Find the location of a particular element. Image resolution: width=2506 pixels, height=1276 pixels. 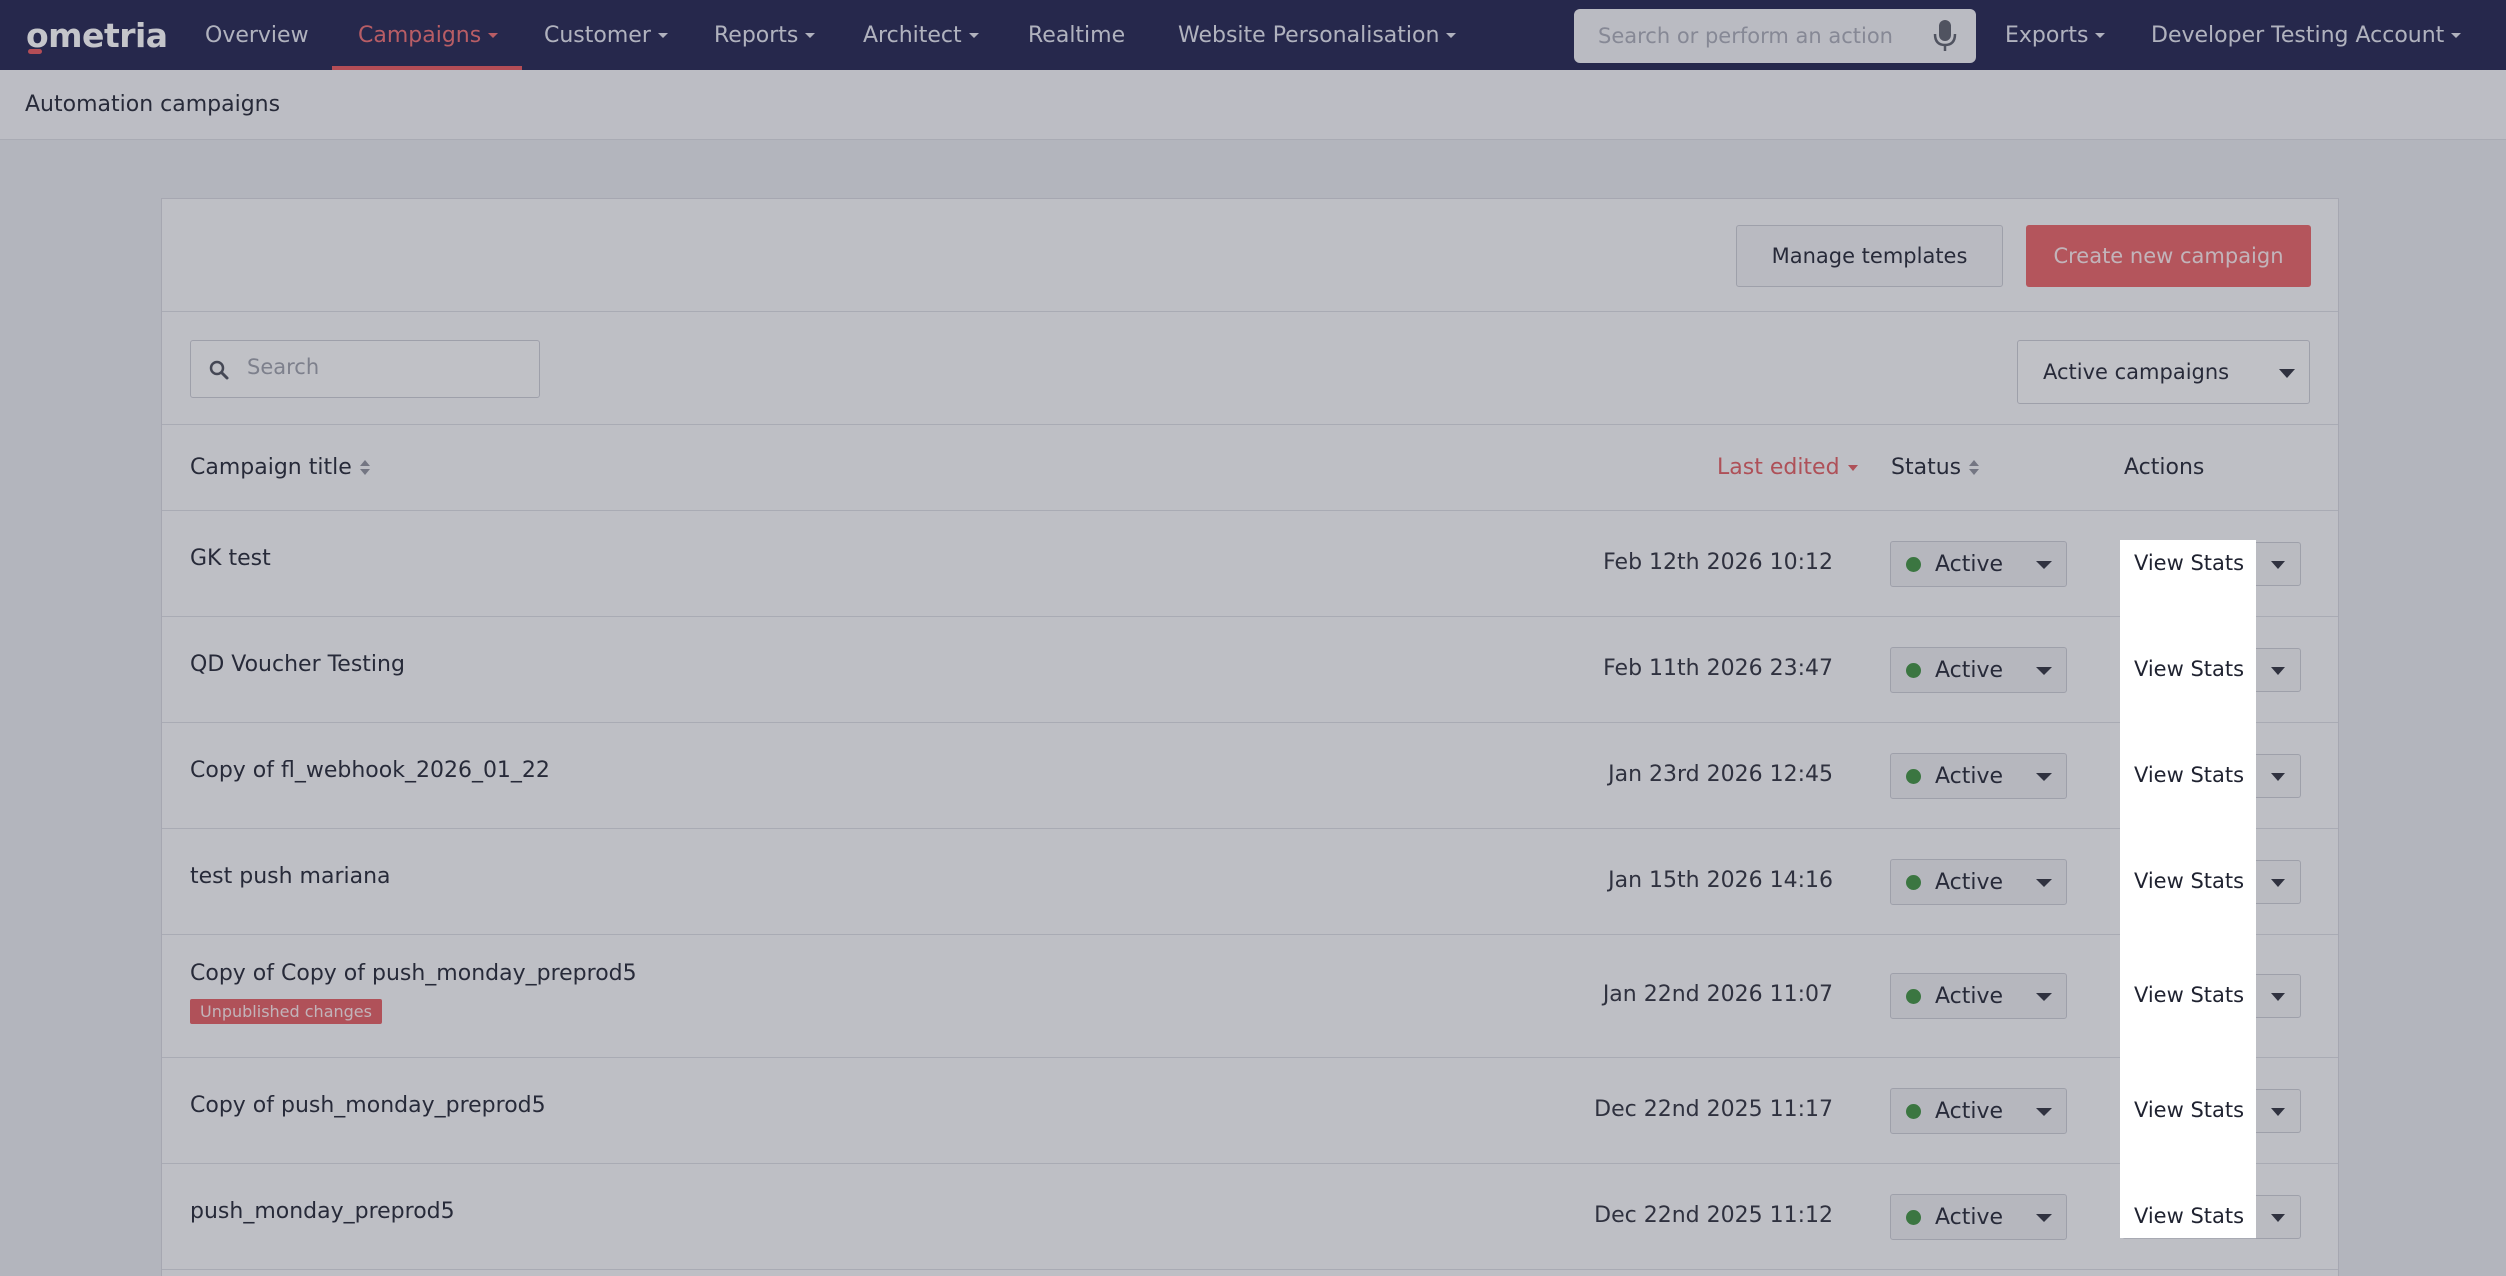

last-edited-date: Feb 11th 2026 23:47 is located at coordinates (1718, 668).